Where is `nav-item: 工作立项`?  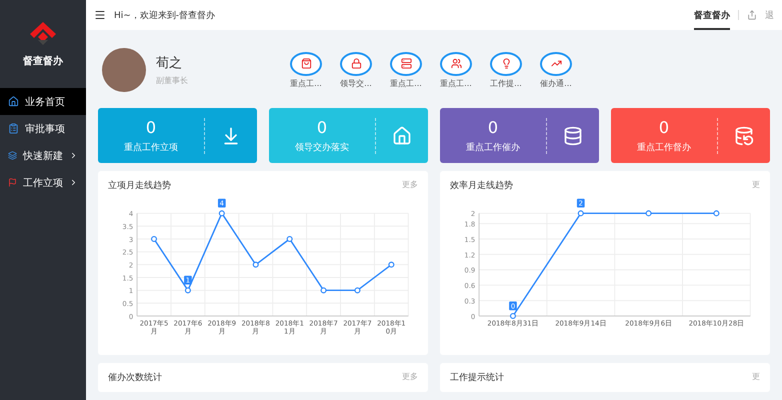
nav-item: 工作立项 is located at coordinates (43, 182).